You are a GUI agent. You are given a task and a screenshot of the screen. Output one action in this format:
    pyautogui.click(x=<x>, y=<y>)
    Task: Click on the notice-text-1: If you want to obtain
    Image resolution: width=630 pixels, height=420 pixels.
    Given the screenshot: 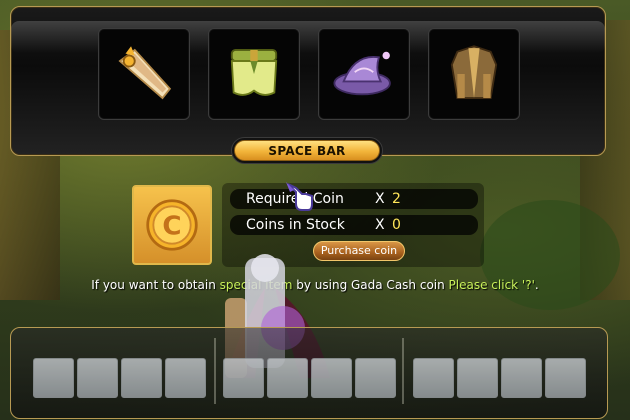 What is the action you would take?
    pyautogui.click(x=155, y=285)
    